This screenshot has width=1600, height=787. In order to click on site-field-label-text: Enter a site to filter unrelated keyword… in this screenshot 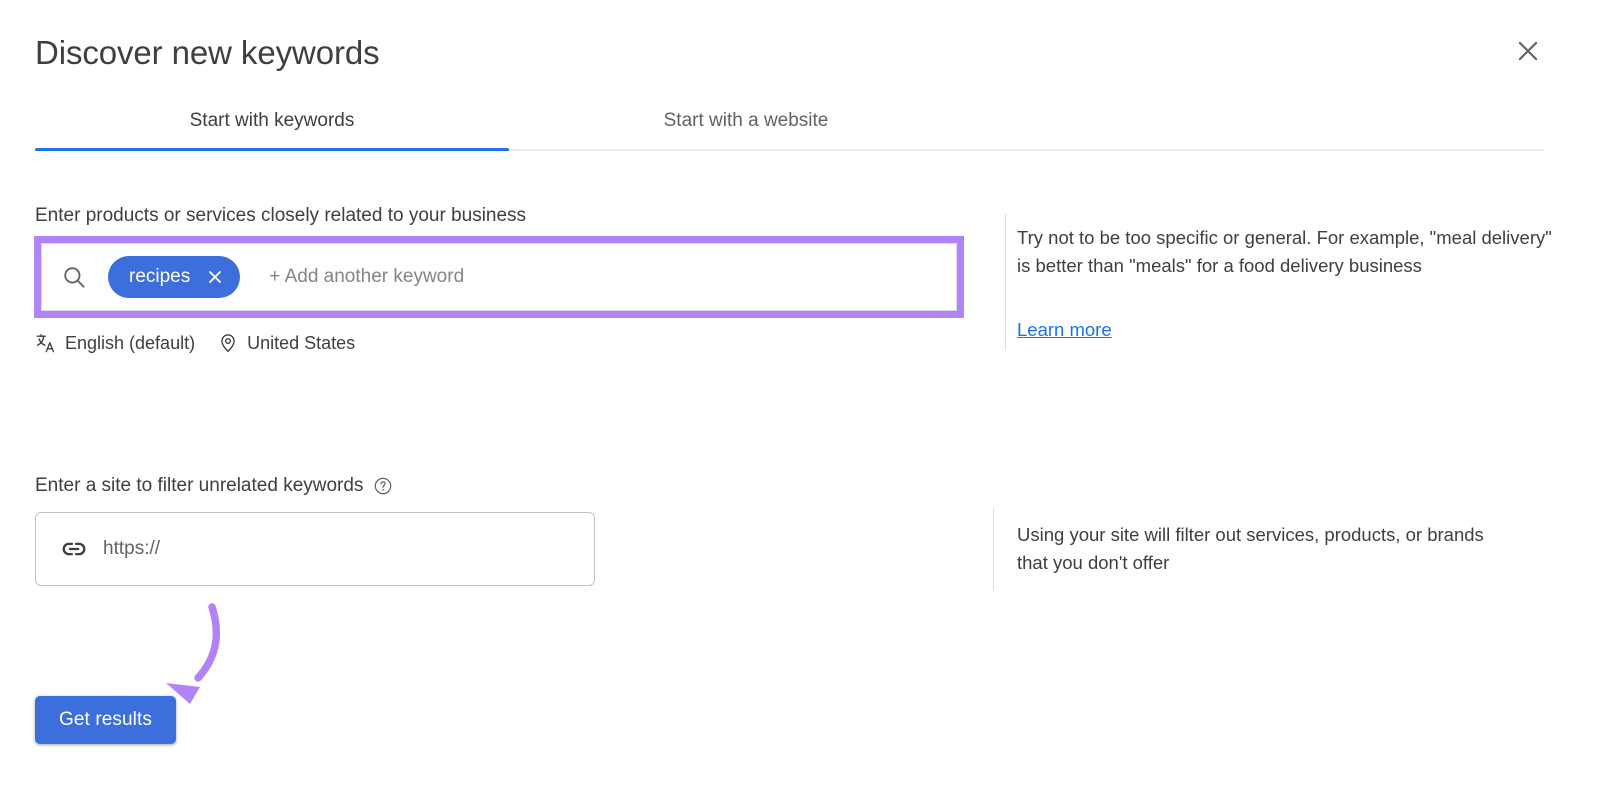, I will do `click(199, 485)`.